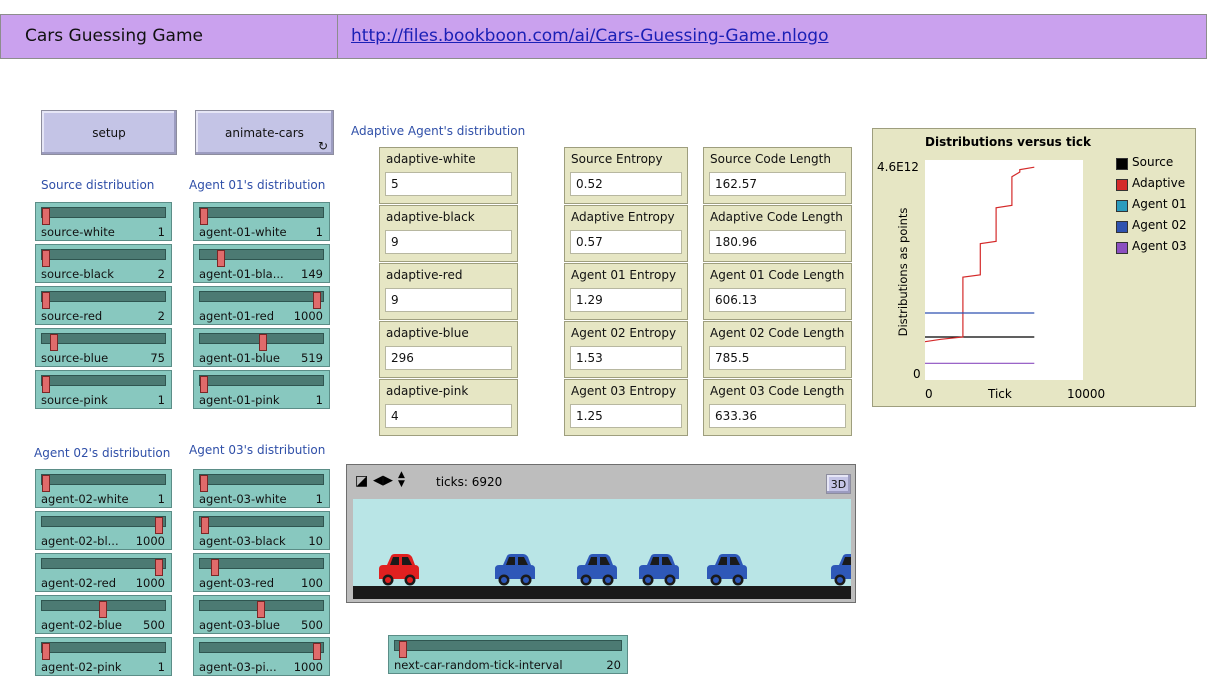 The image size is (1215, 679). I want to click on agent02-2-slider-track, so click(103, 567).